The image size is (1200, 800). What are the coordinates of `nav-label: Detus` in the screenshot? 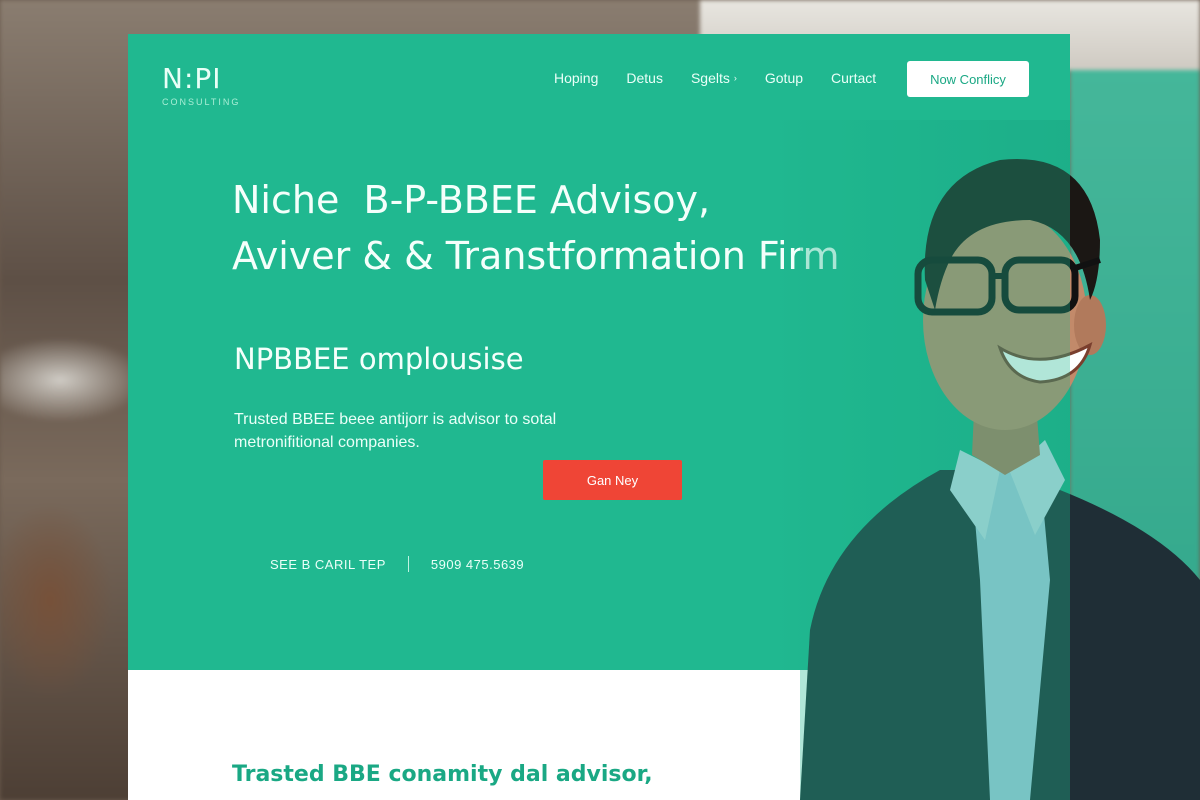 It's located at (644, 78).